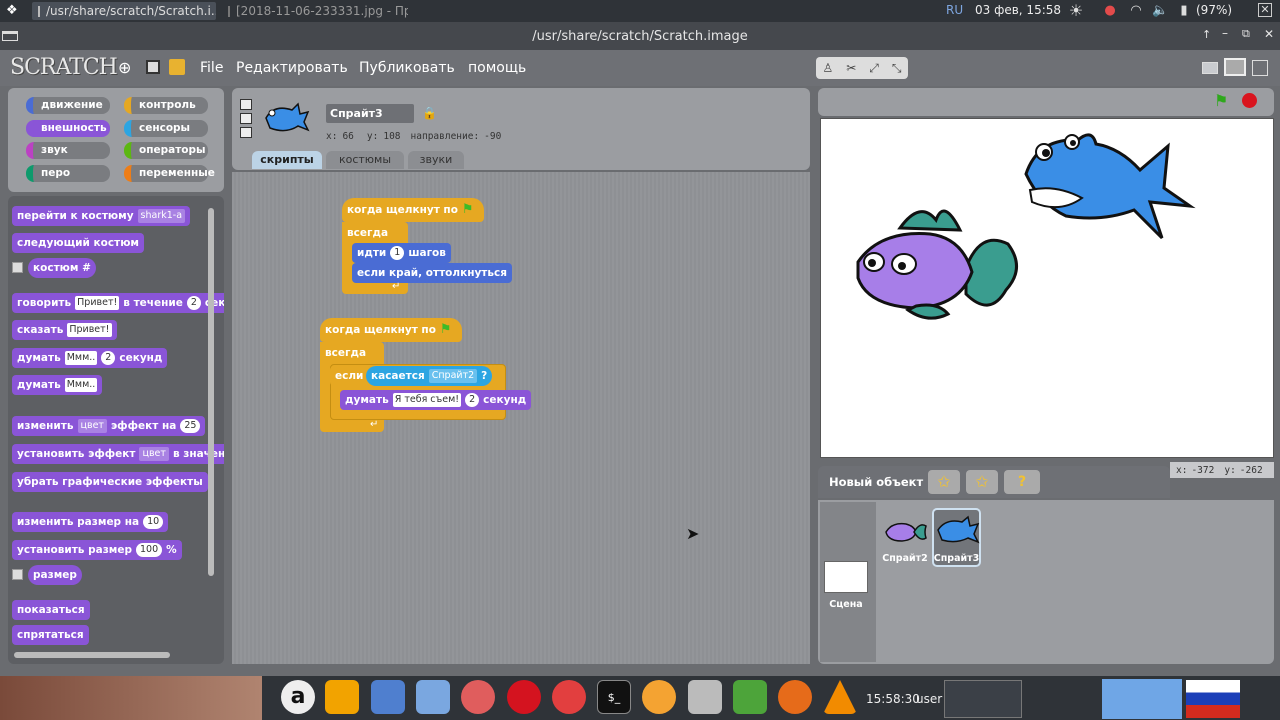 The image size is (1280, 720). What do you see at coordinates (211, 392) in the screenshot?
I see `palette-vertical-scrollbar` at bounding box center [211, 392].